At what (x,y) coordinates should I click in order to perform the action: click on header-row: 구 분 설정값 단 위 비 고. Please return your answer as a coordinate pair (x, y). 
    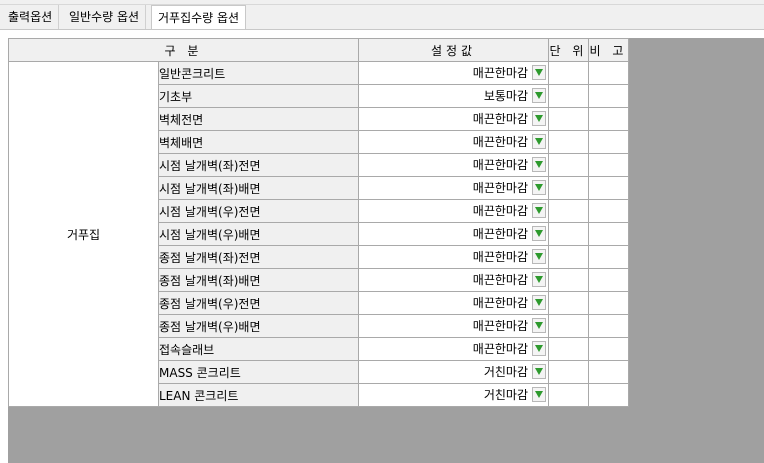
    Looking at the image, I should click on (318, 50).